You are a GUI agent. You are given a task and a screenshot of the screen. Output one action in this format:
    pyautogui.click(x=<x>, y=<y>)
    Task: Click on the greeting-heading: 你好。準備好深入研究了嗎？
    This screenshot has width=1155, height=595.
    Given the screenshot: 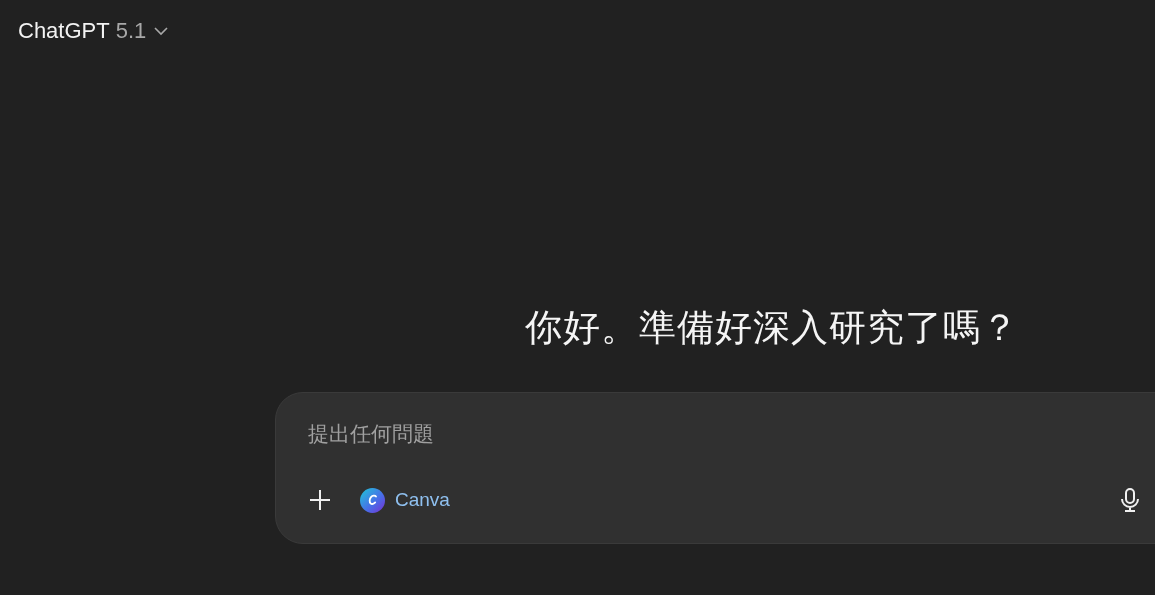 What is the action you would take?
    pyautogui.click(x=772, y=328)
    